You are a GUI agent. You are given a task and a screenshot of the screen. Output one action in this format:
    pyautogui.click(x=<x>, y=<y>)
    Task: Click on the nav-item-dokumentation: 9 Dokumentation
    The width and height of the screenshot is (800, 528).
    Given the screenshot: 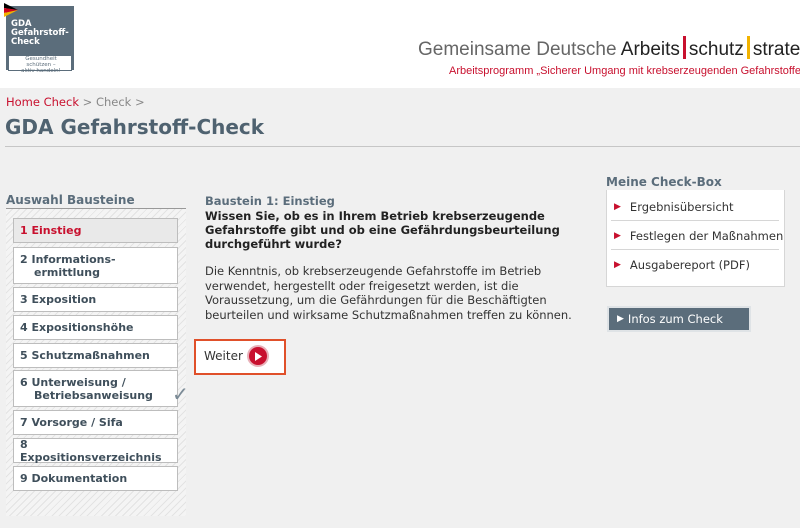 What is the action you would take?
    pyautogui.click(x=95, y=478)
    